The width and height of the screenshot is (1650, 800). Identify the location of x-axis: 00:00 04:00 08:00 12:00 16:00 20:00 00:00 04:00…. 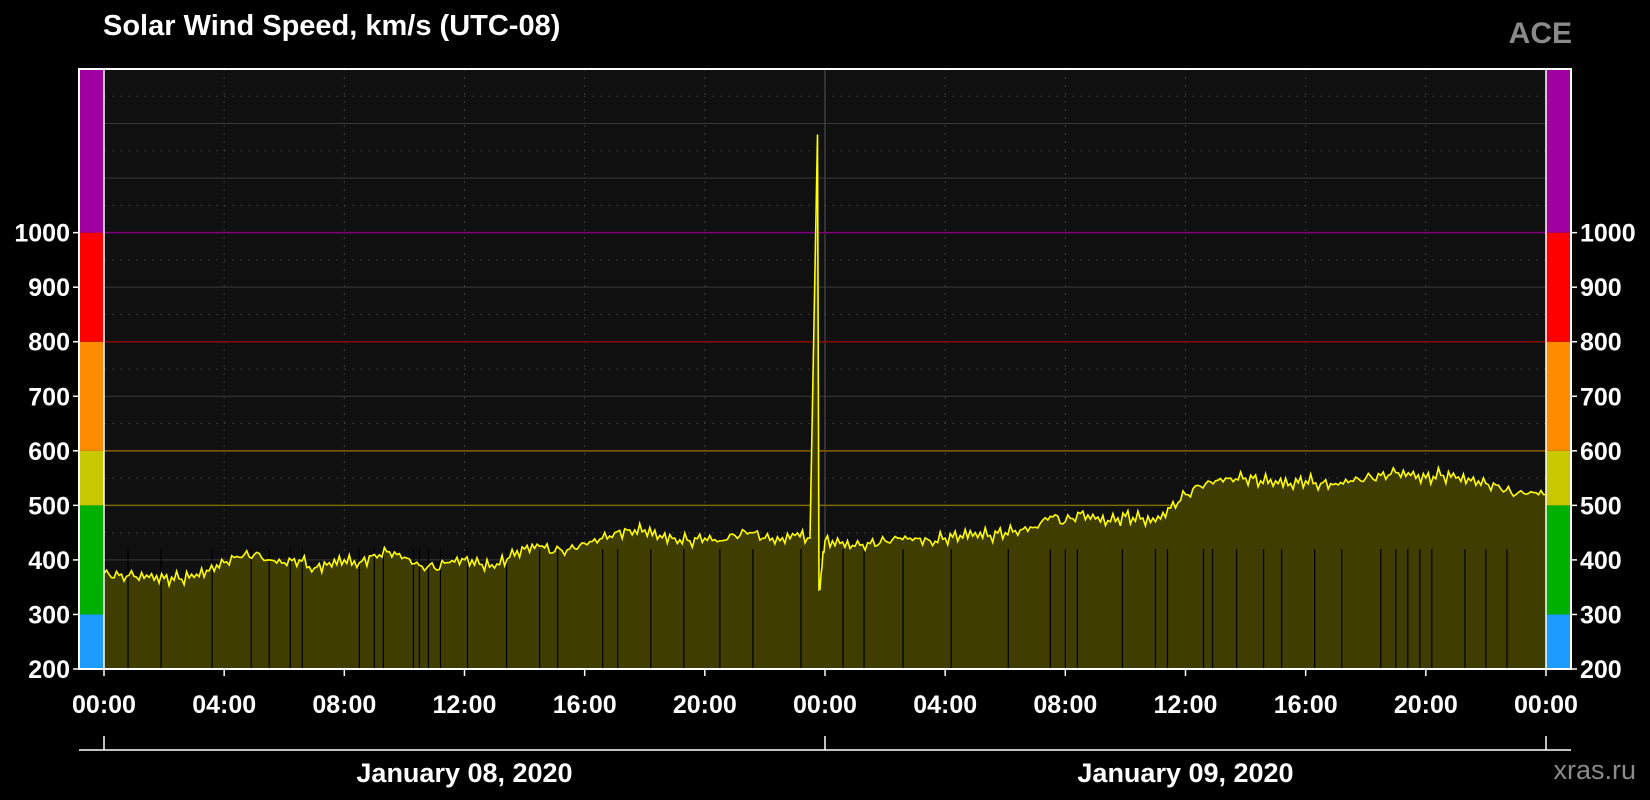
(825, 694).